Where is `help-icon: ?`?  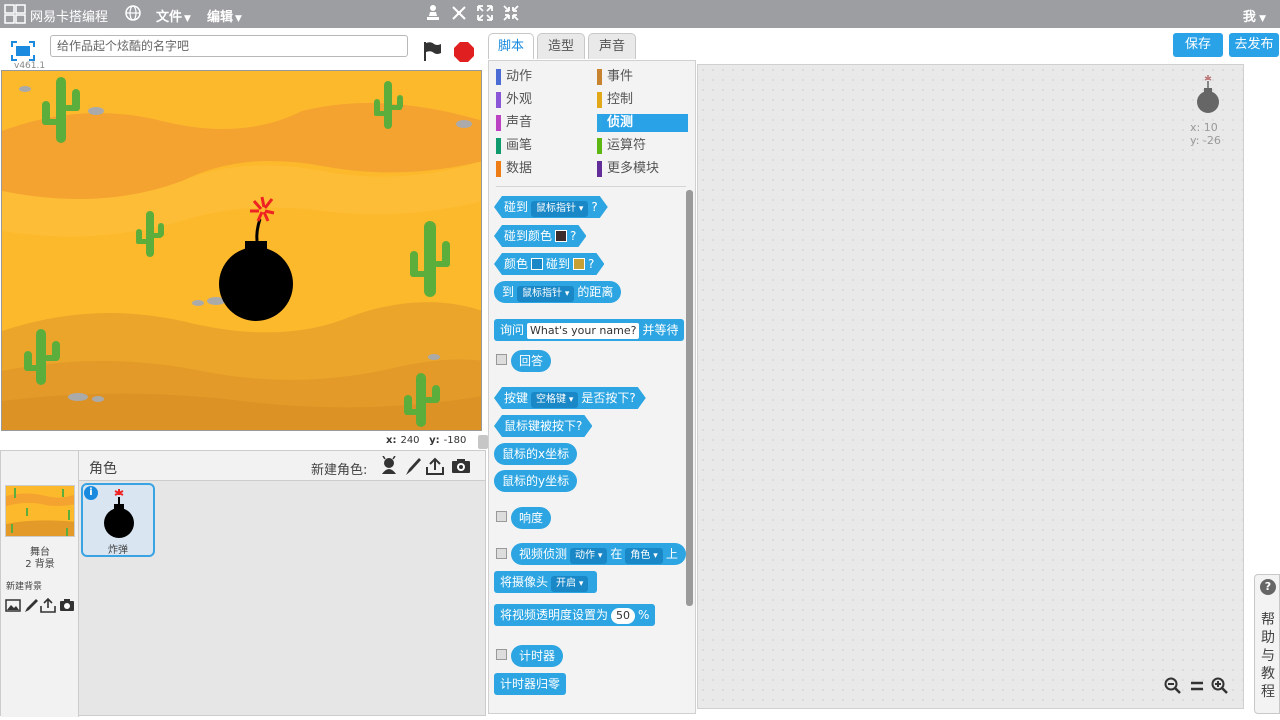
help-icon: ? is located at coordinates (1268, 587).